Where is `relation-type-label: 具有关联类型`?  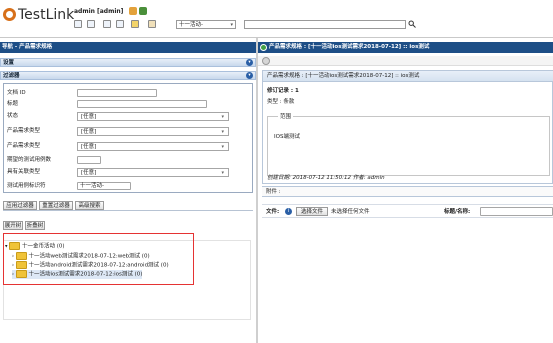
relation-type-label: 具有关联类型 is located at coordinates (24, 172).